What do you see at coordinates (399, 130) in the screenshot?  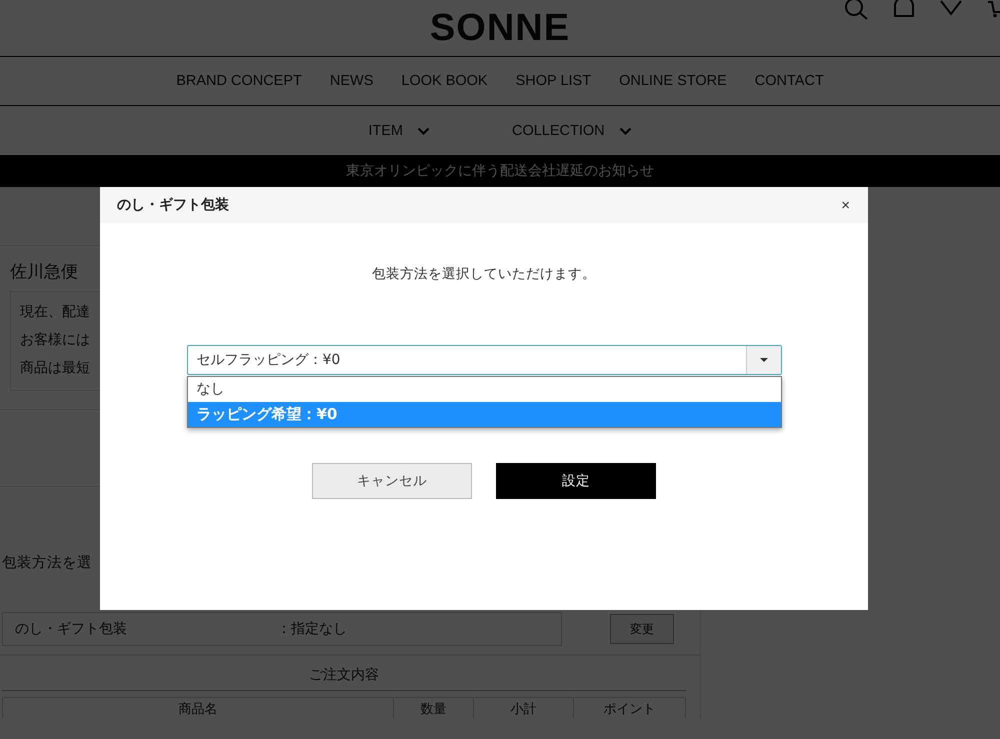 I see `nav-dropdown: ITEM` at bounding box center [399, 130].